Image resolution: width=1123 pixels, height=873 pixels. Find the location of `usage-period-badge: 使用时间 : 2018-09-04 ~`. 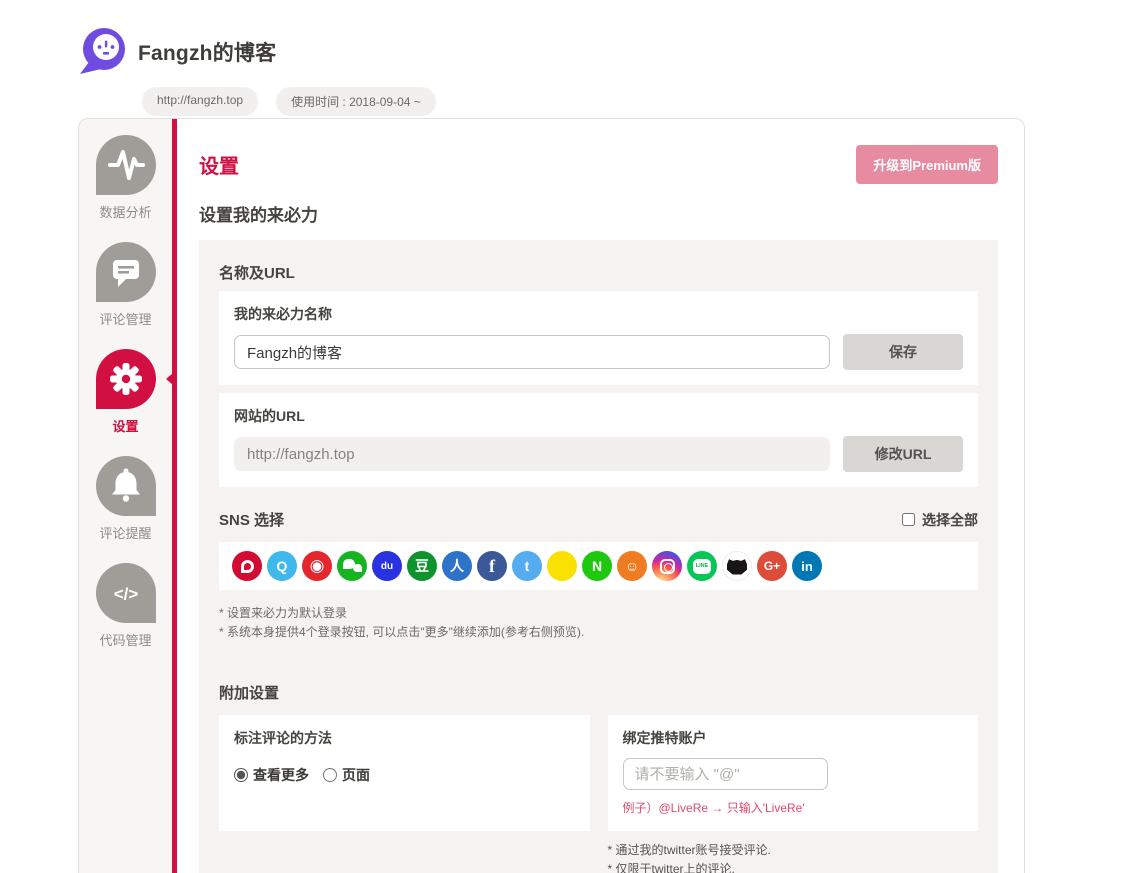

usage-period-badge: 使用时间 : 2018-09-04 ~ is located at coordinates (356, 101).